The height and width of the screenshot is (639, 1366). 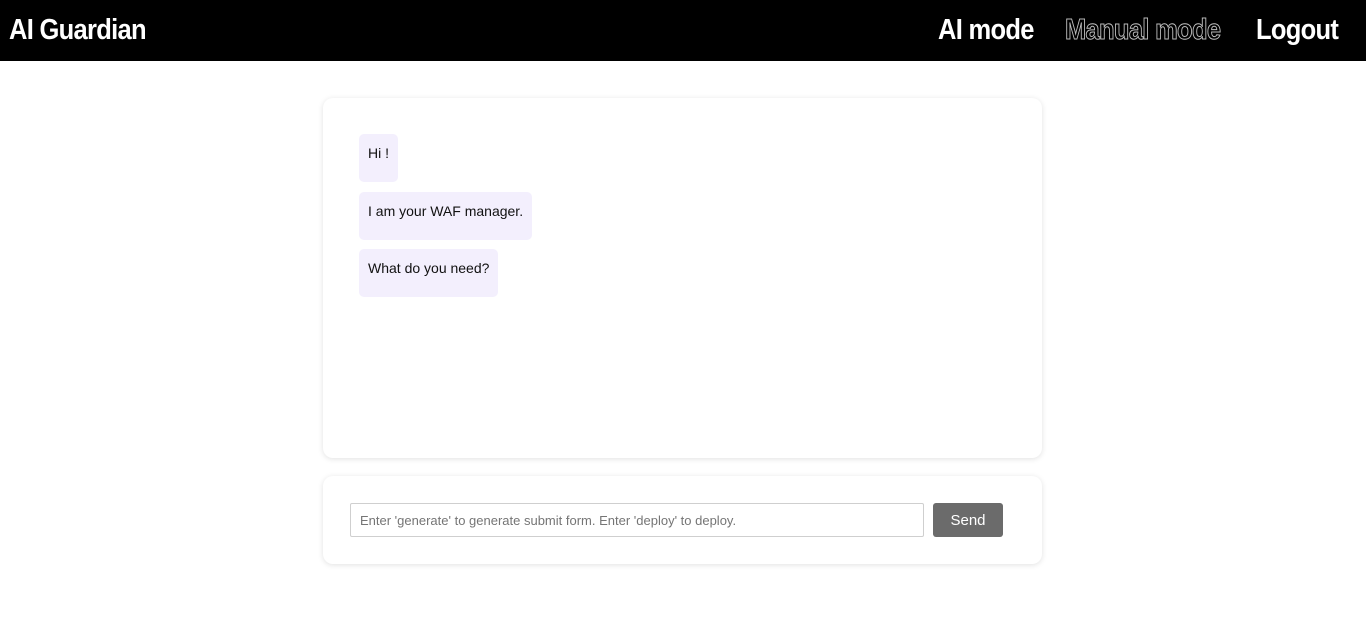 What do you see at coordinates (968, 520) in the screenshot?
I see `send-button: Send` at bounding box center [968, 520].